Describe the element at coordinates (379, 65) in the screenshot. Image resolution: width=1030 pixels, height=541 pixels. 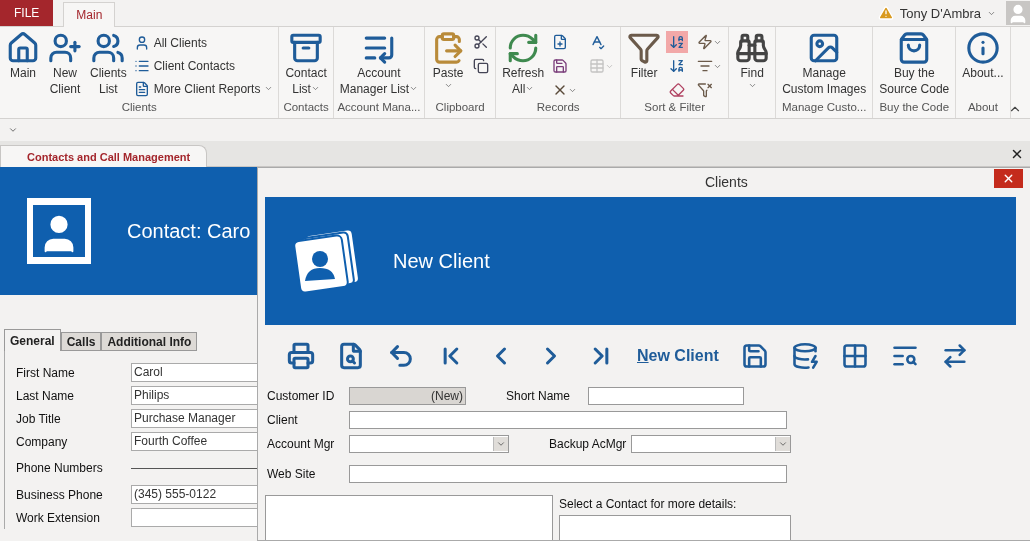
I see `ribbon-button: Account Manager List` at that location.